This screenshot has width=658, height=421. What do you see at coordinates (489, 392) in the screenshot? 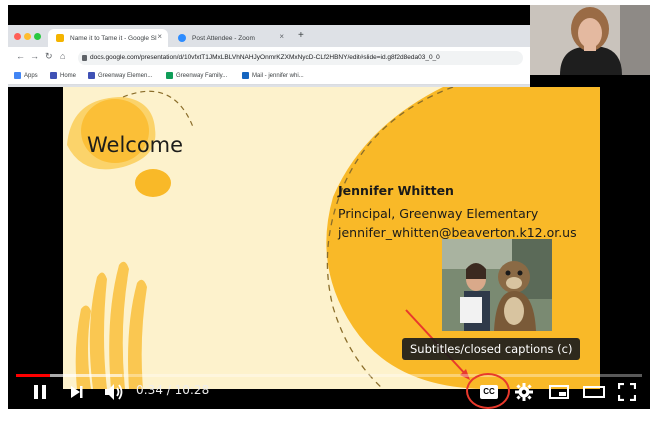
I see `cc-icon: CC` at bounding box center [489, 392].